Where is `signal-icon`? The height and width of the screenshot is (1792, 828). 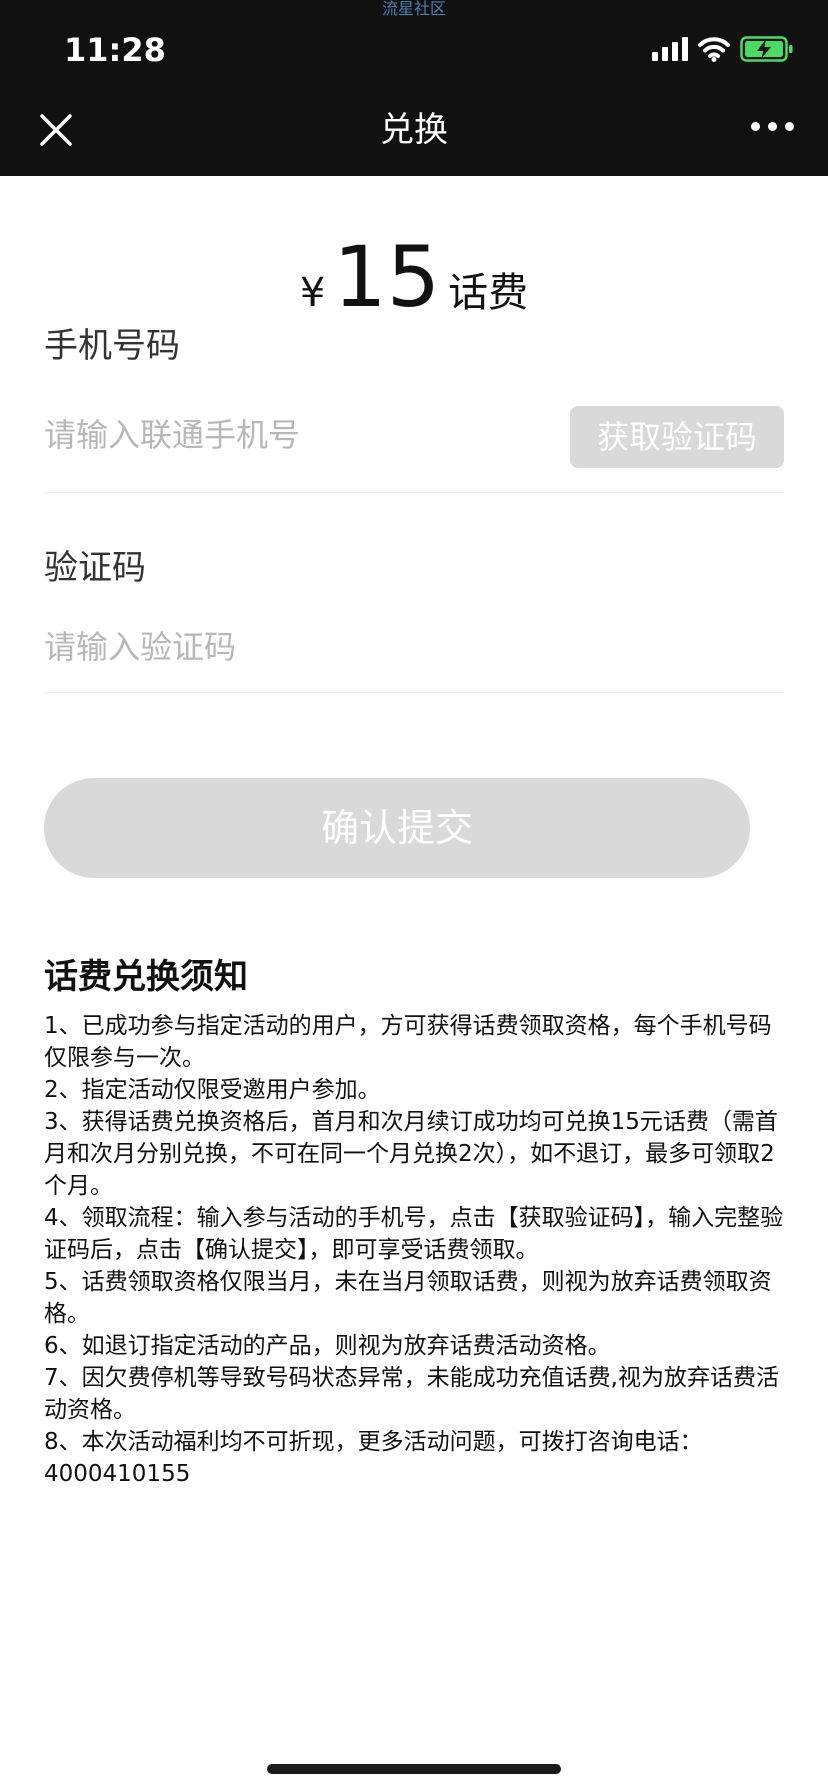 signal-icon is located at coordinates (670, 49).